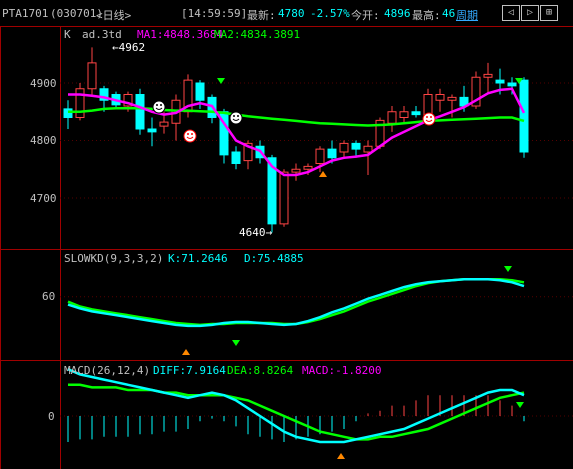 This screenshot has width=573, height=469. I want to click on kd-d-value: D:75.4885, so click(274, 258).